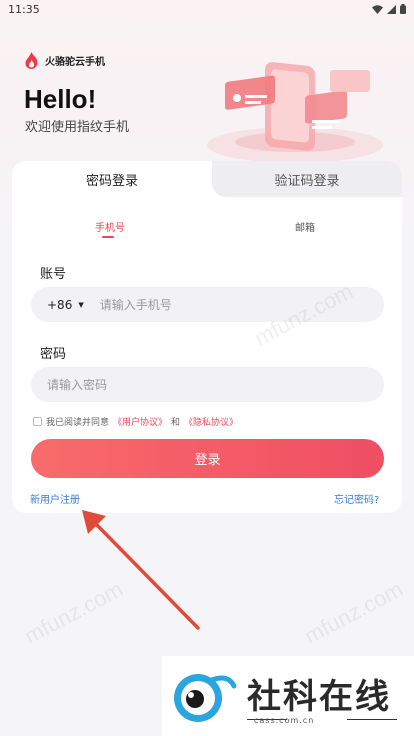 Image resolution: width=414 pixels, height=736 pixels. What do you see at coordinates (31, 60) in the screenshot?
I see `flame-icon` at bounding box center [31, 60].